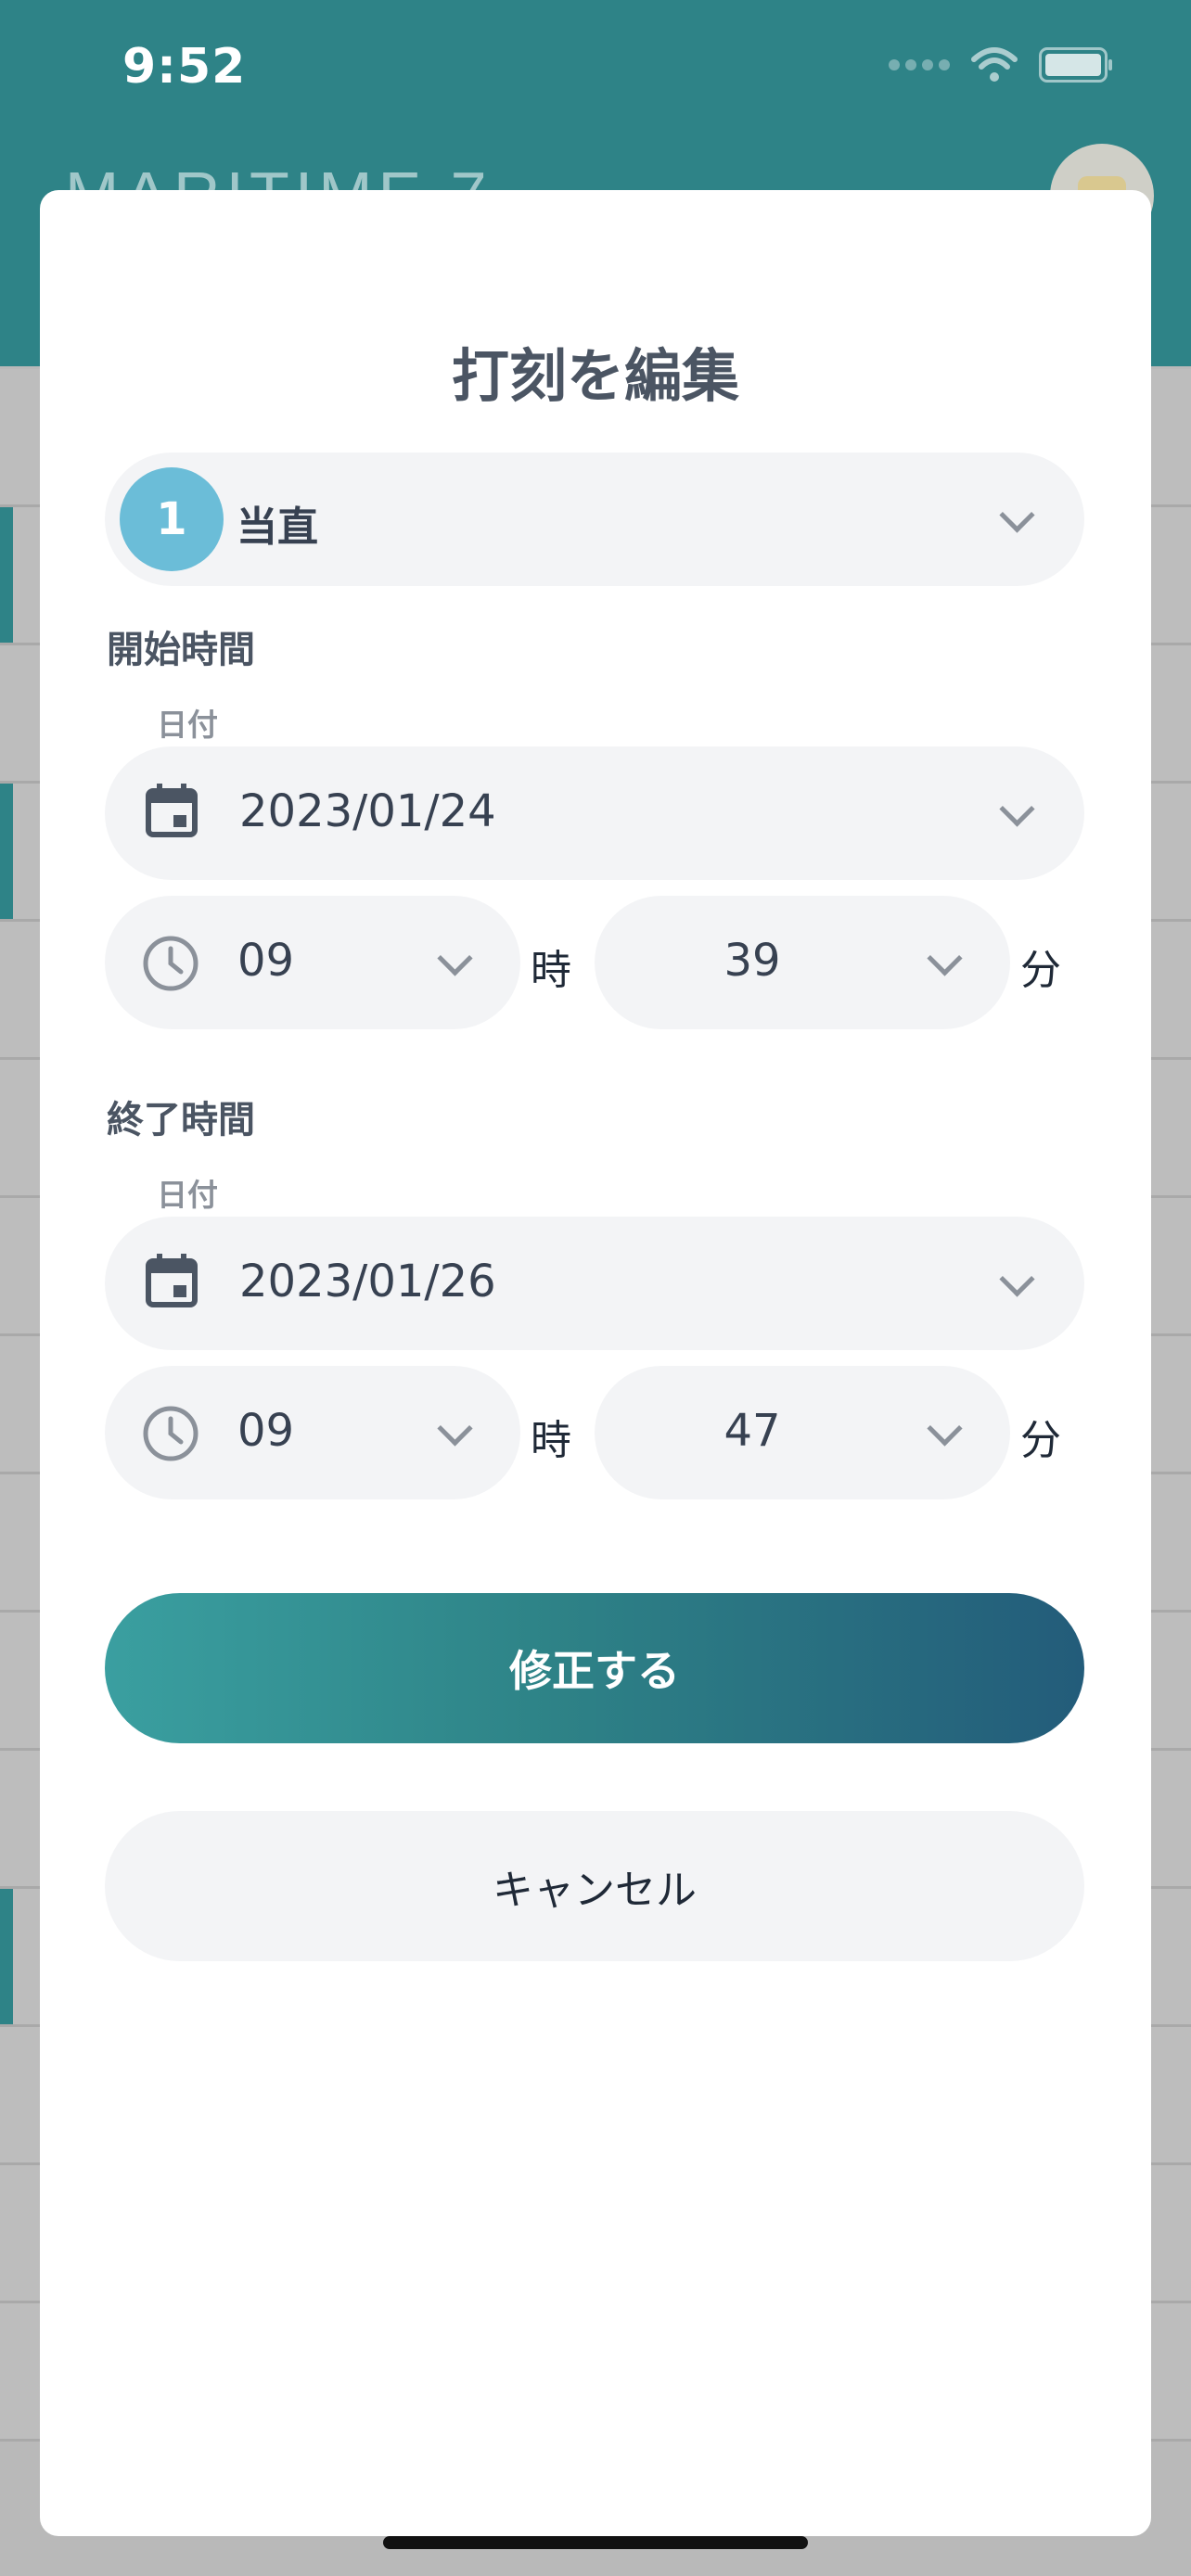 This screenshot has height=2576, width=1191. Describe the element at coordinates (752, 961) in the screenshot. I see `start-minute-value: 39` at that location.